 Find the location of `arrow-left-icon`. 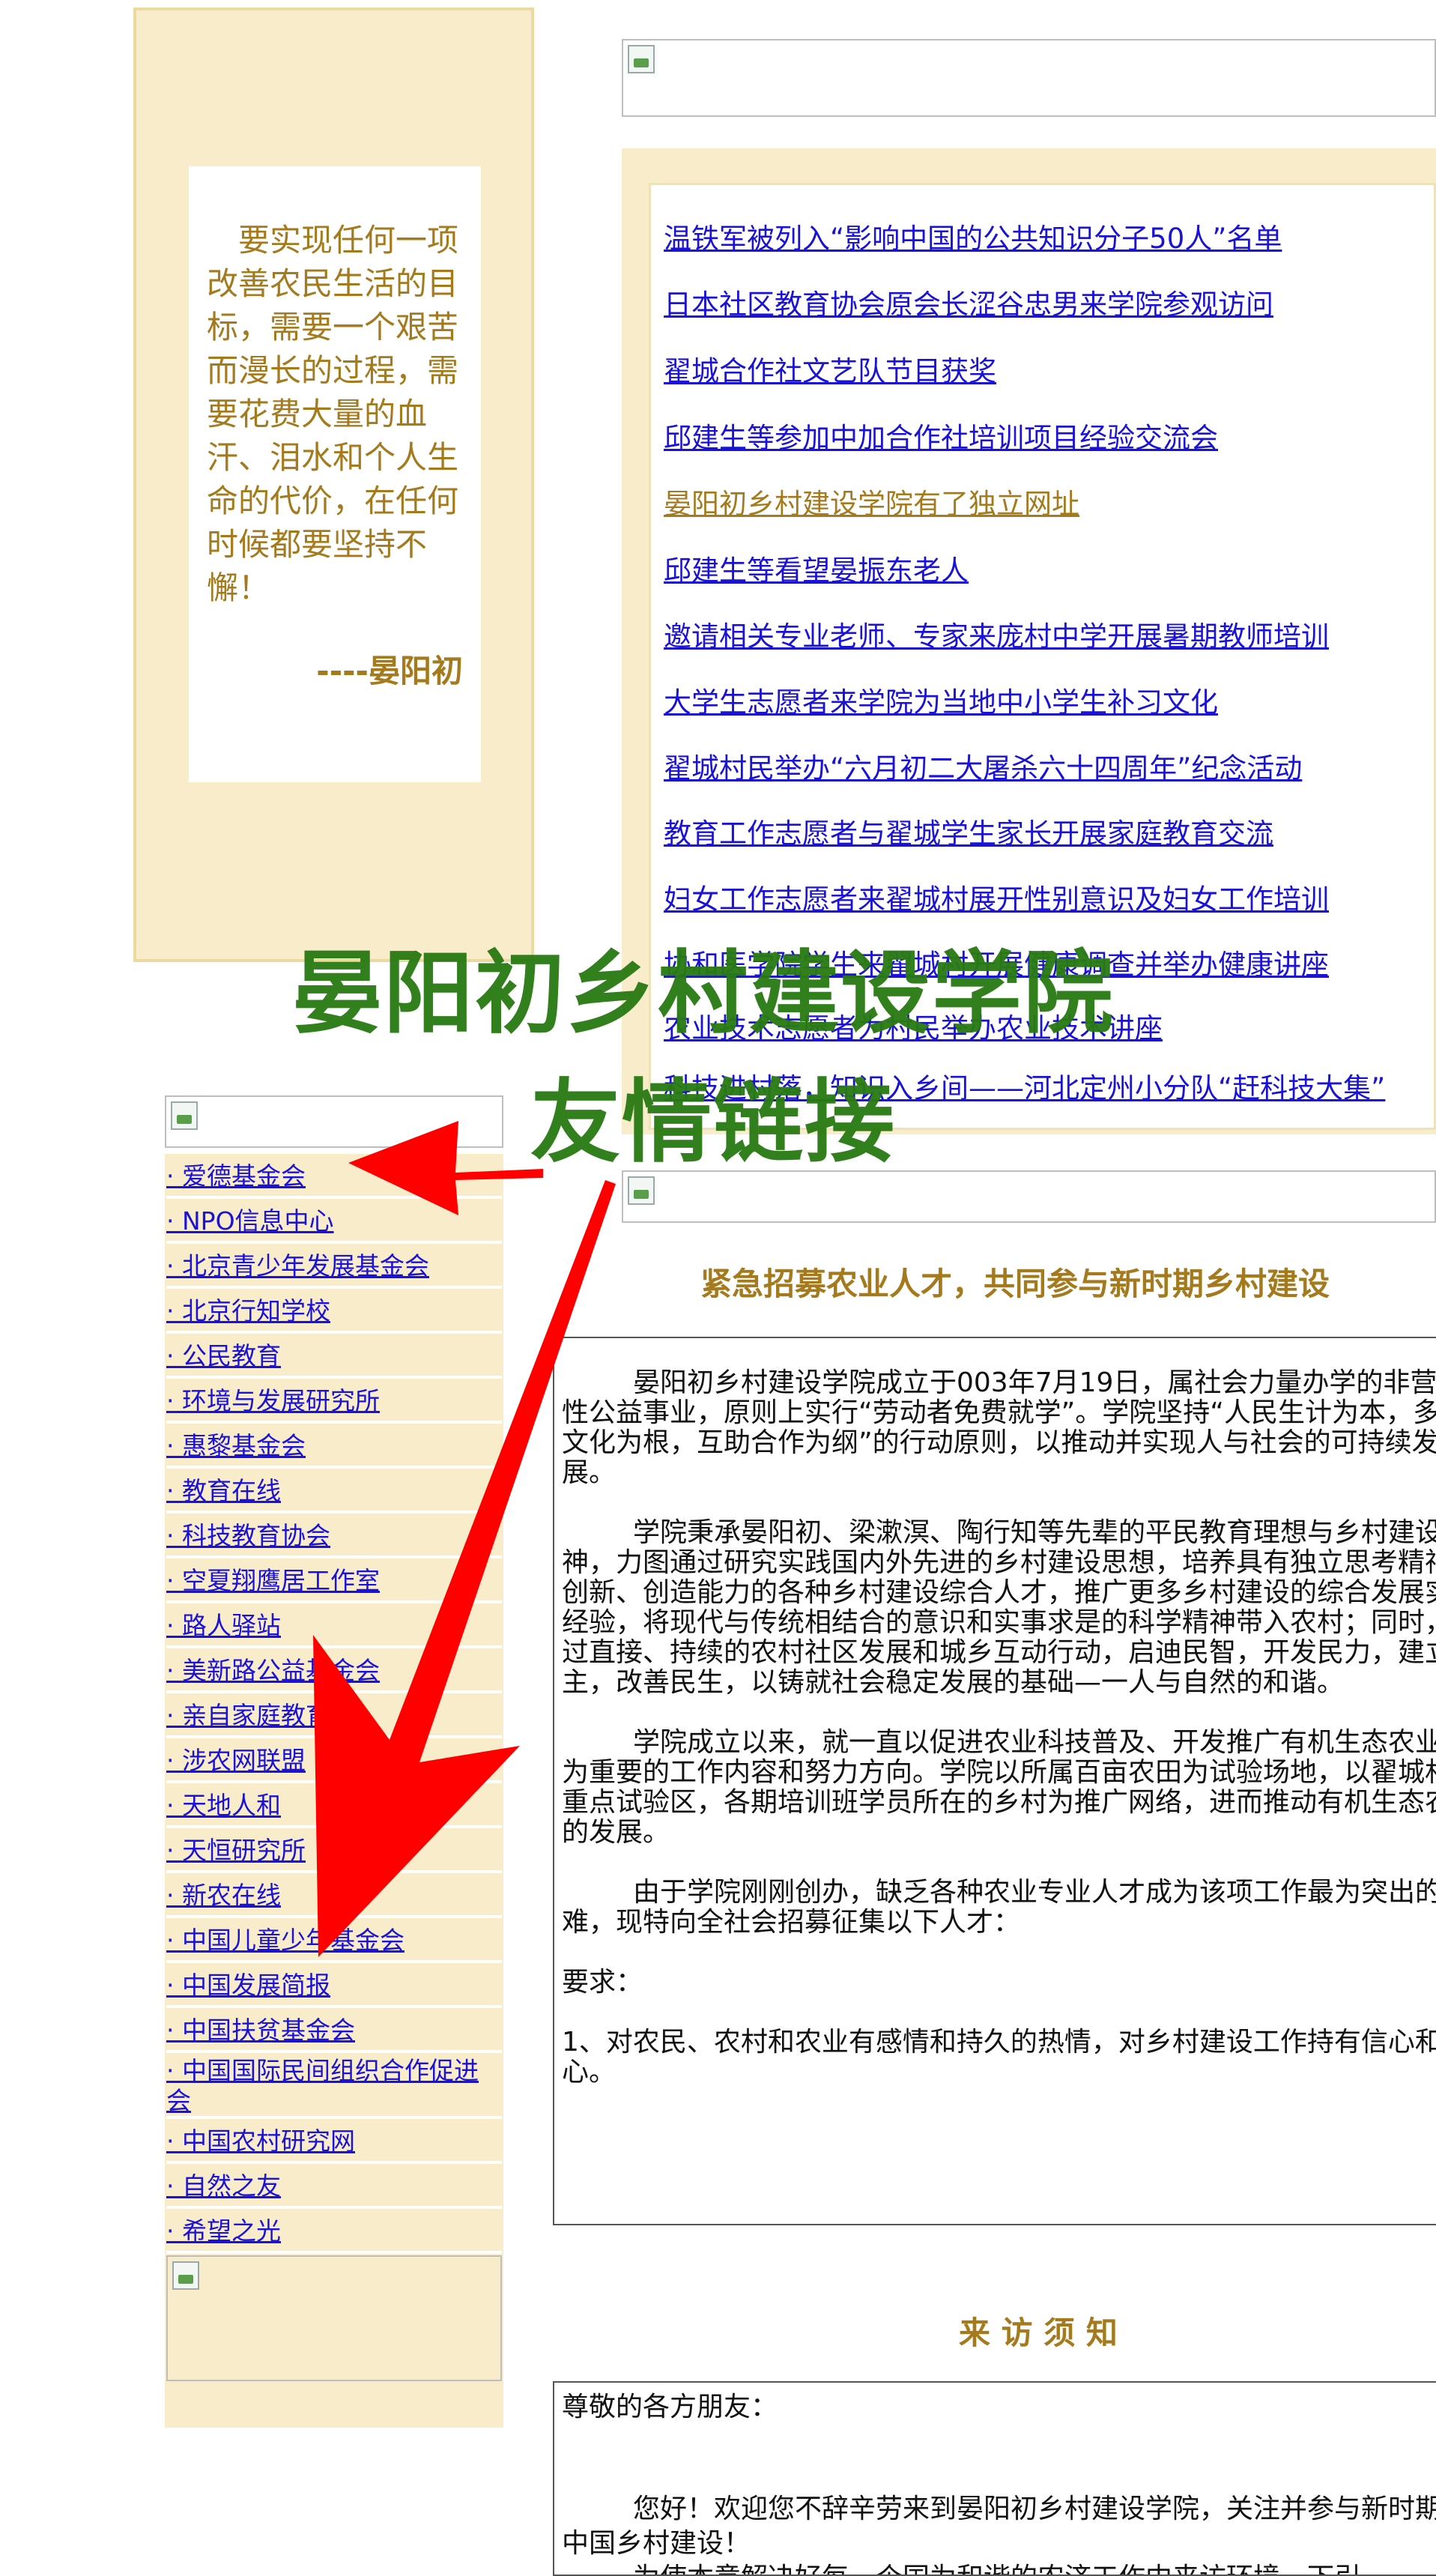

arrow-left-icon is located at coordinates (445, 1168).